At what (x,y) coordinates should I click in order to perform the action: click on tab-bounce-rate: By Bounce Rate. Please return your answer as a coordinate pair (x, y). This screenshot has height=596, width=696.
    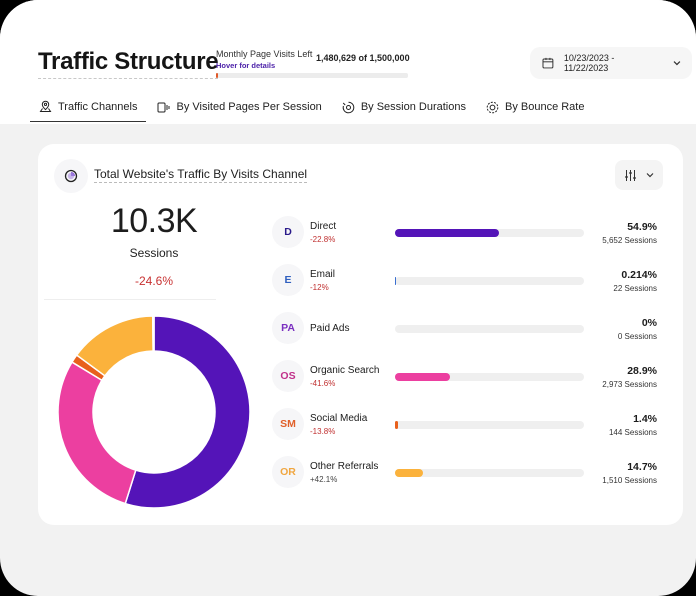
    Looking at the image, I should click on (535, 107).